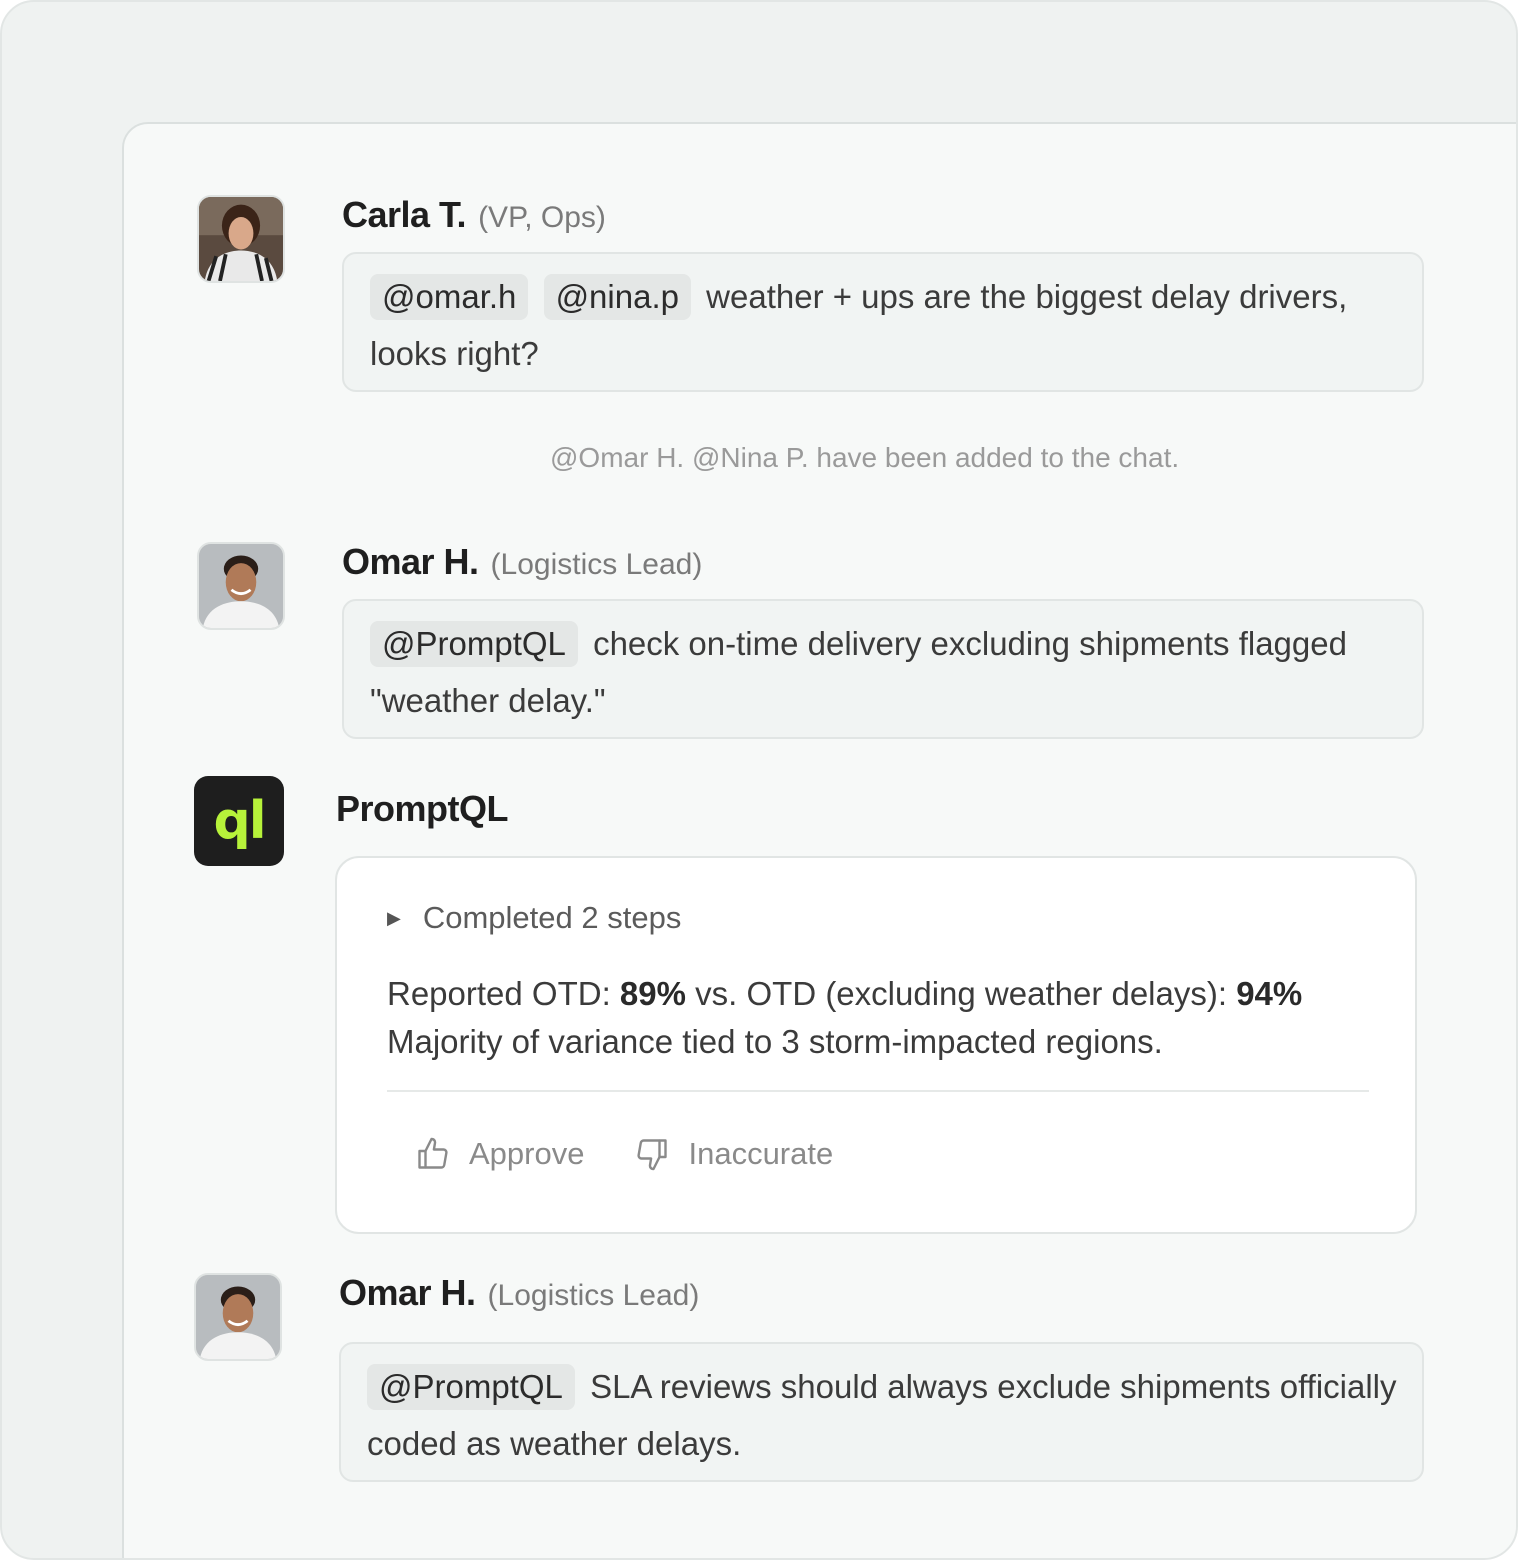  Describe the element at coordinates (433, 1153) in the screenshot. I see `thumbs-up-icon` at that location.